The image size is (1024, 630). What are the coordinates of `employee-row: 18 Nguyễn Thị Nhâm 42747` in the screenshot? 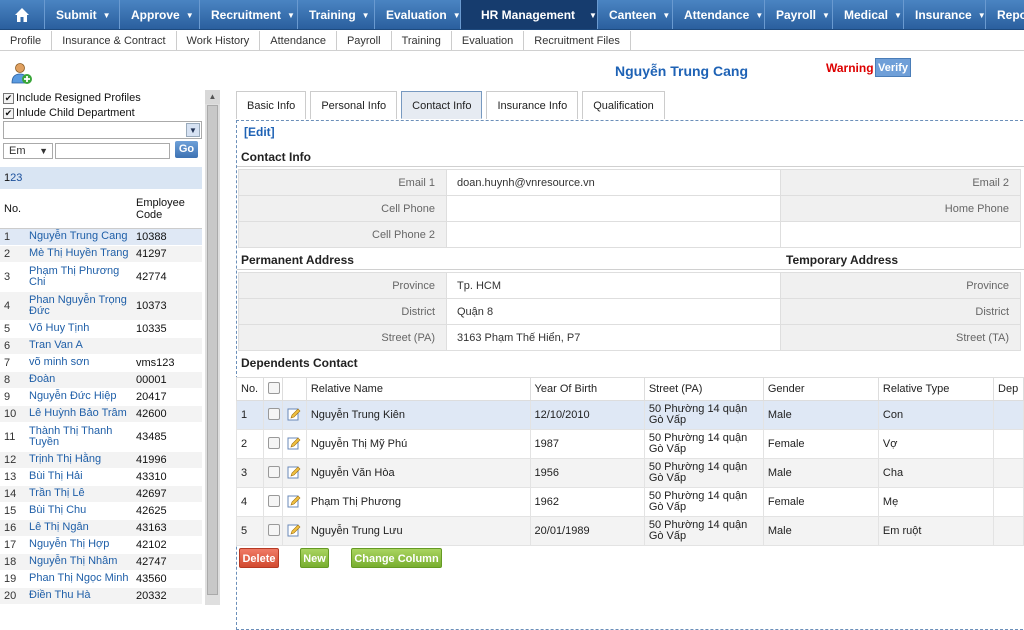 It's located at (101, 562).